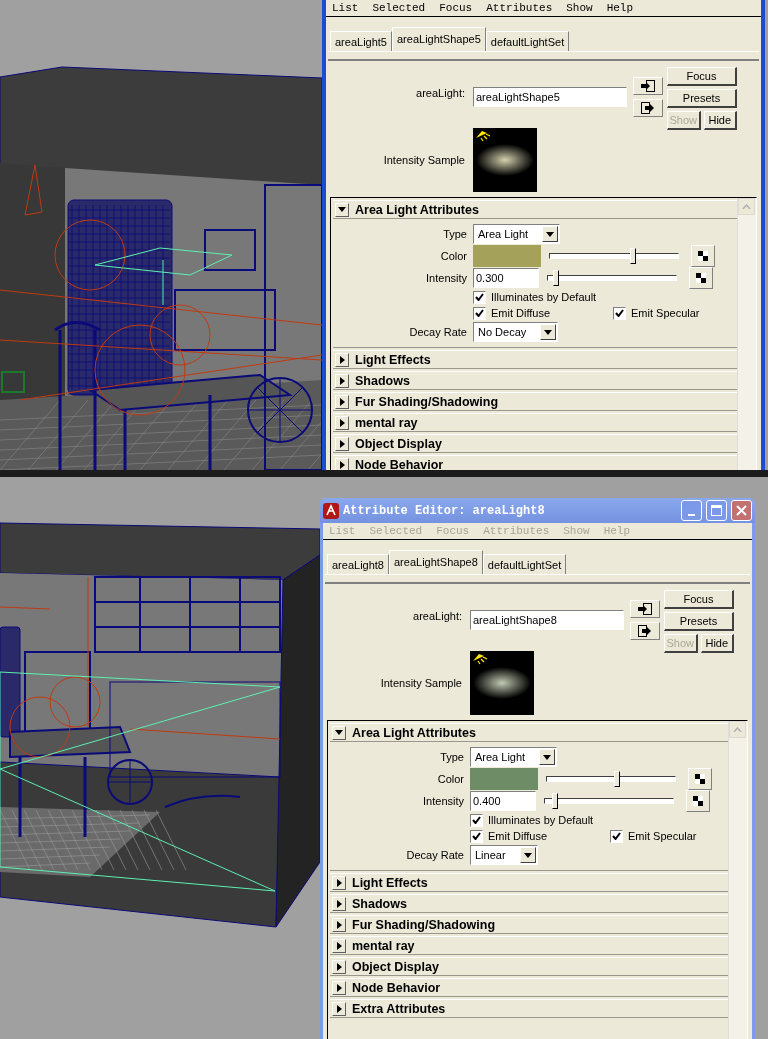 The width and height of the screenshot is (768, 1039). What do you see at coordinates (746, 206) in the screenshot?
I see `chevron-up-icon` at bounding box center [746, 206].